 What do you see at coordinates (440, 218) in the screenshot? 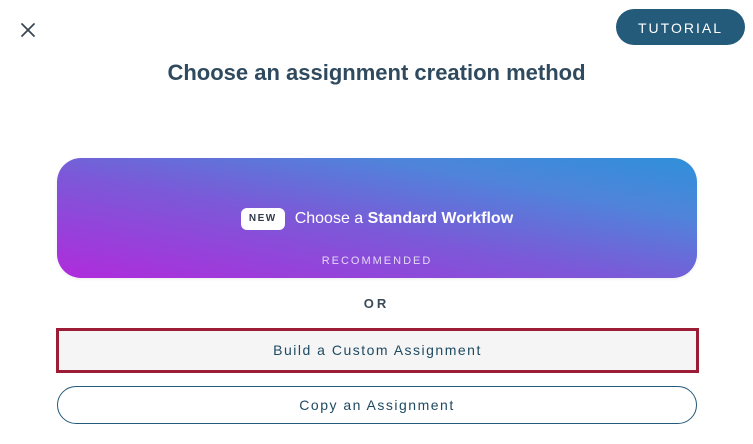
I see `workflow-label-emphasis: Standard Workflow` at bounding box center [440, 218].